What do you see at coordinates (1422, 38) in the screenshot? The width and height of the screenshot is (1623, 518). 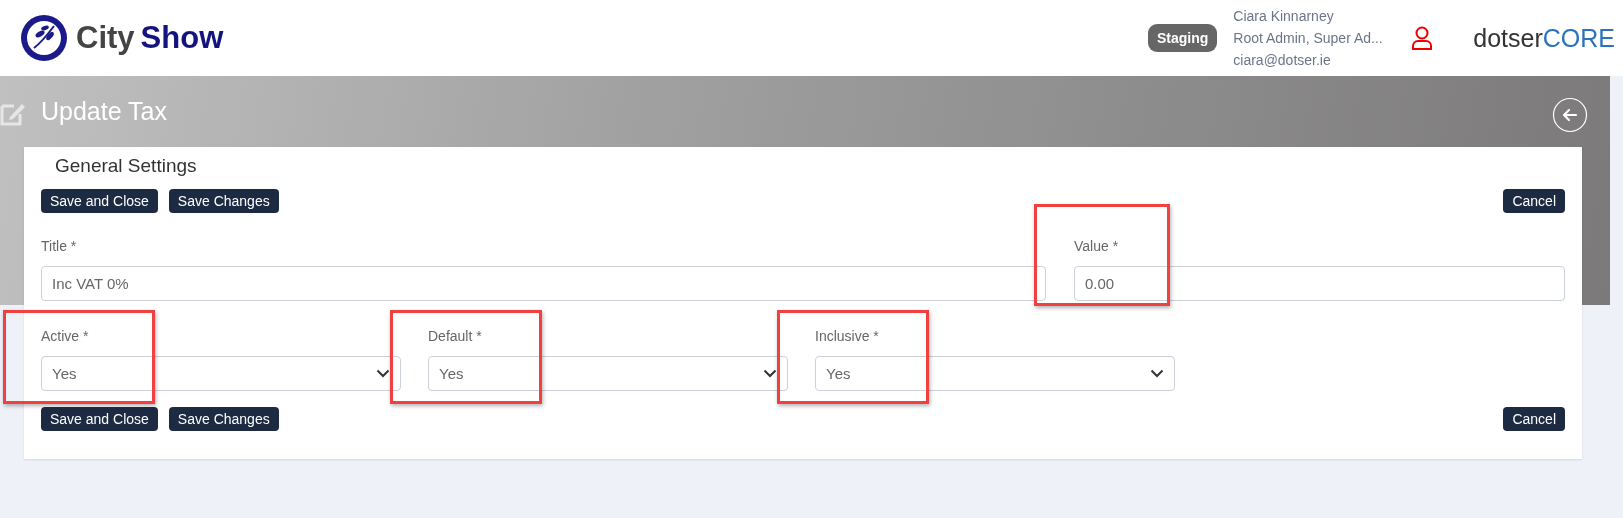 I see `user-icon` at bounding box center [1422, 38].